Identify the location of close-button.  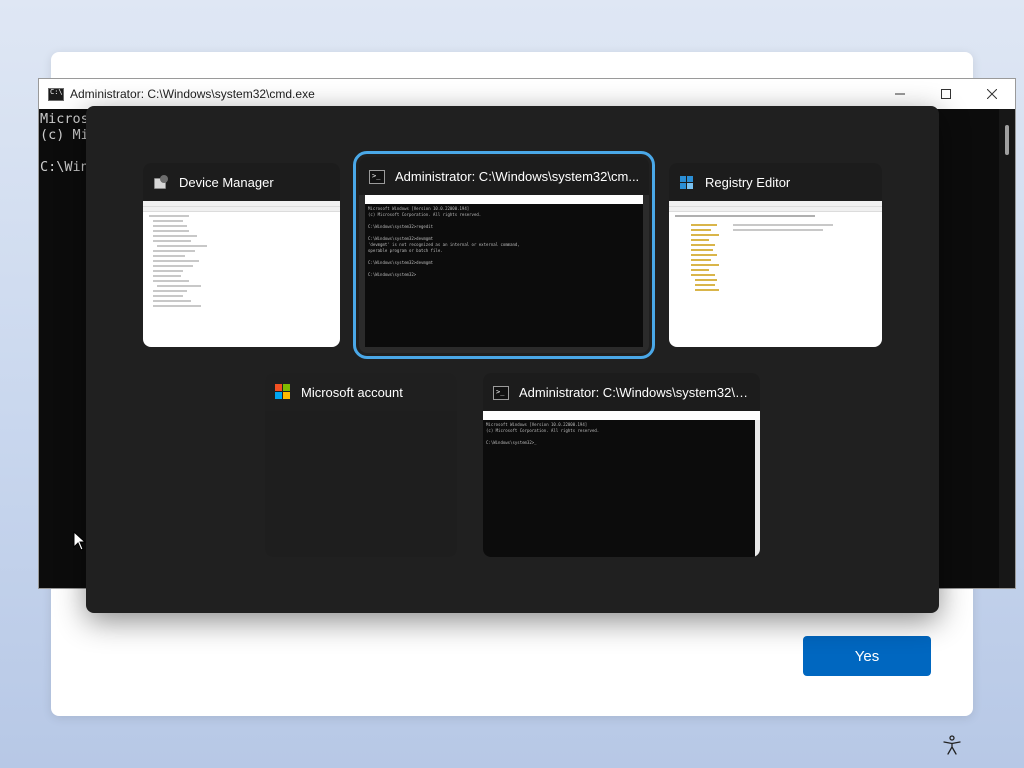
(992, 94).